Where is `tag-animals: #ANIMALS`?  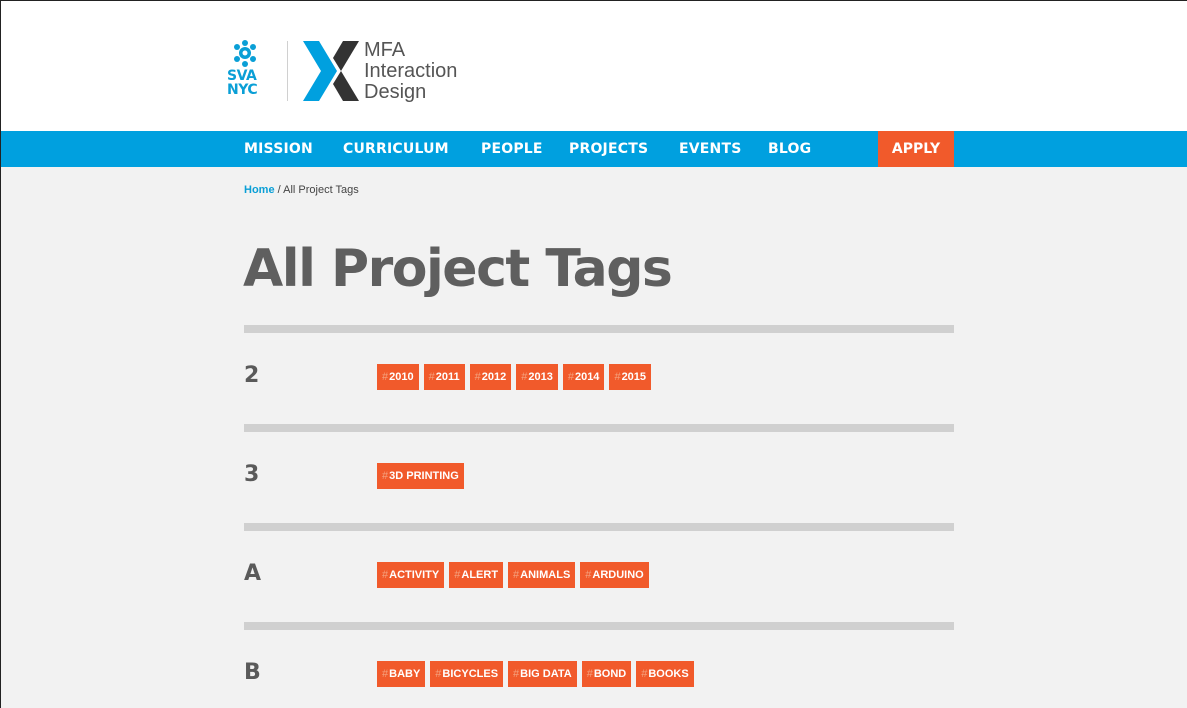 tag-animals: #ANIMALS is located at coordinates (542, 575).